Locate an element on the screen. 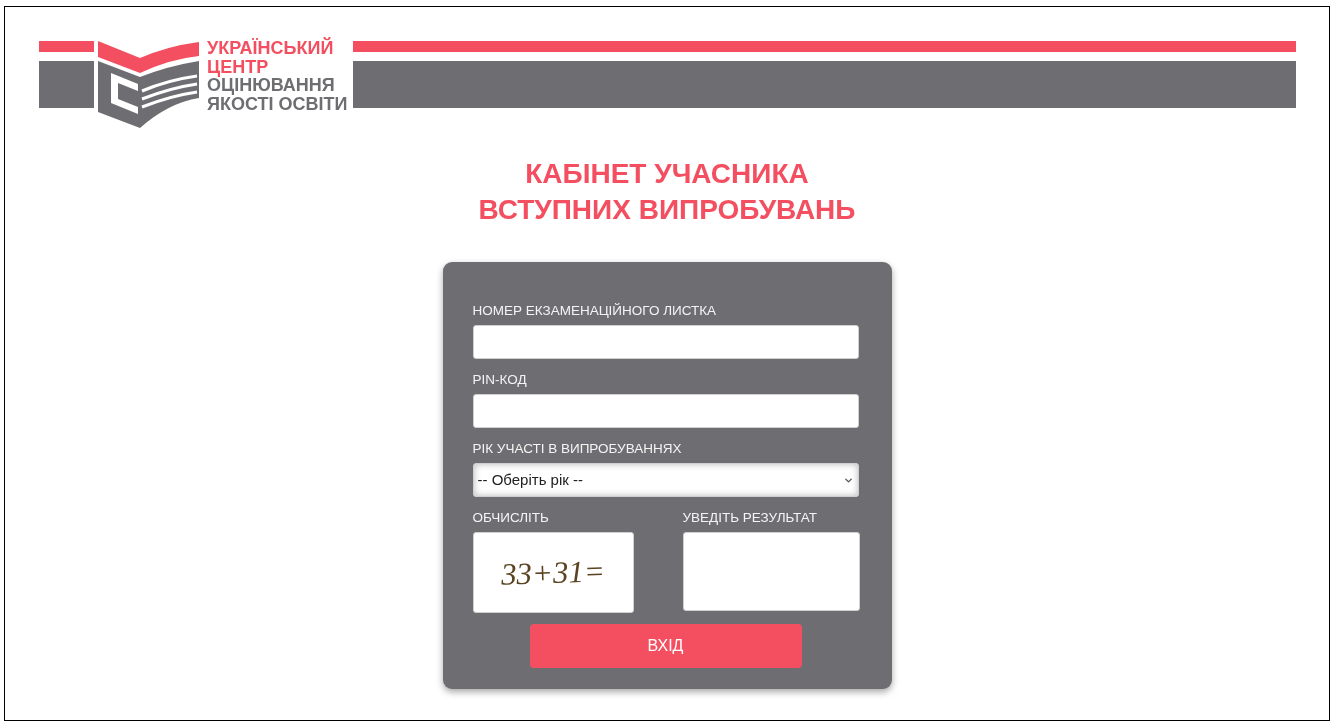 The height and width of the screenshot is (727, 1335). logo-text: ЦЕНТР is located at coordinates (238, 66).